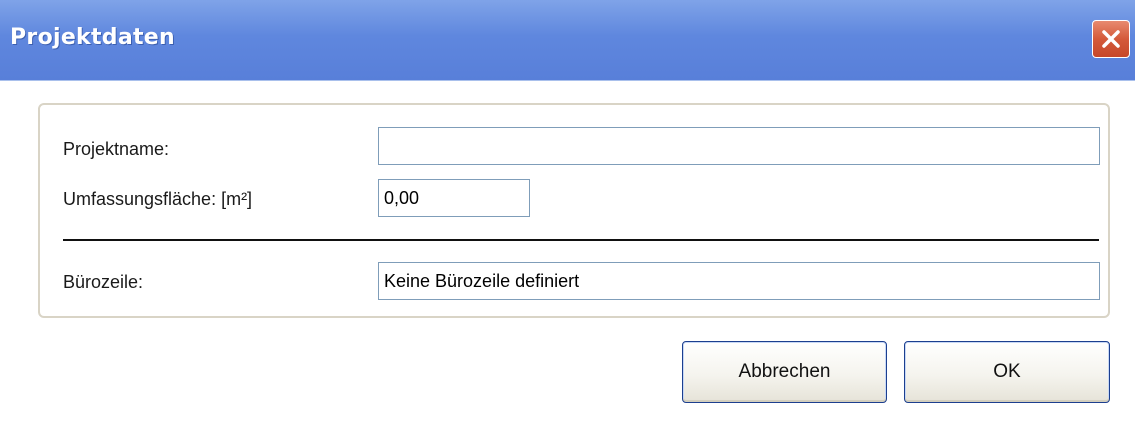 This screenshot has height=422, width=1135. What do you see at coordinates (92, 37) in the screenshot?
I see `dialog-title: Projektdaten` at bounding box center [92, 37].